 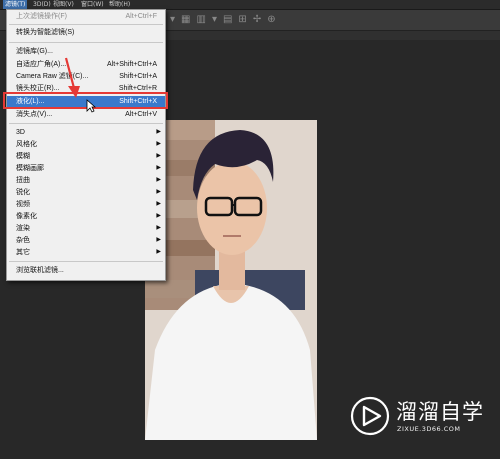 What do you see at coordinates (45, 32) in the screenshot?
I see `menu-item-label: 转换为智能滤镜(S)` at bounding box center [45, 32].